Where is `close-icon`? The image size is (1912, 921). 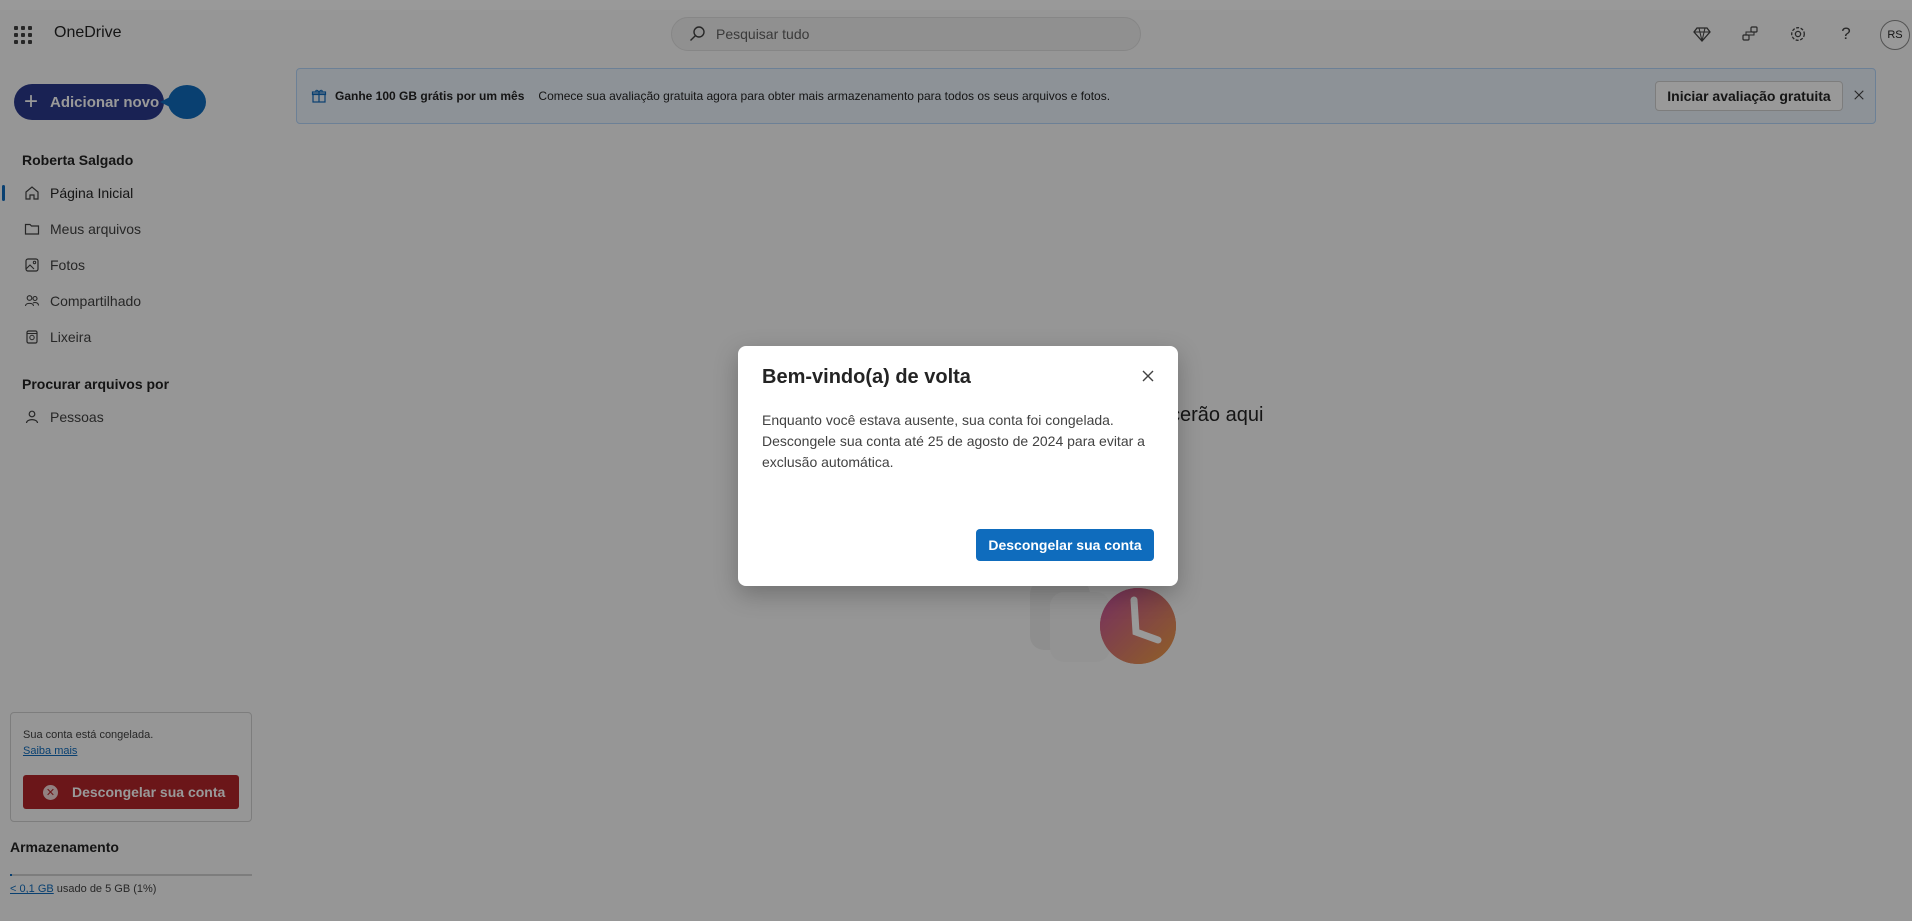 close-icon is located at coordinates (1148, 376).